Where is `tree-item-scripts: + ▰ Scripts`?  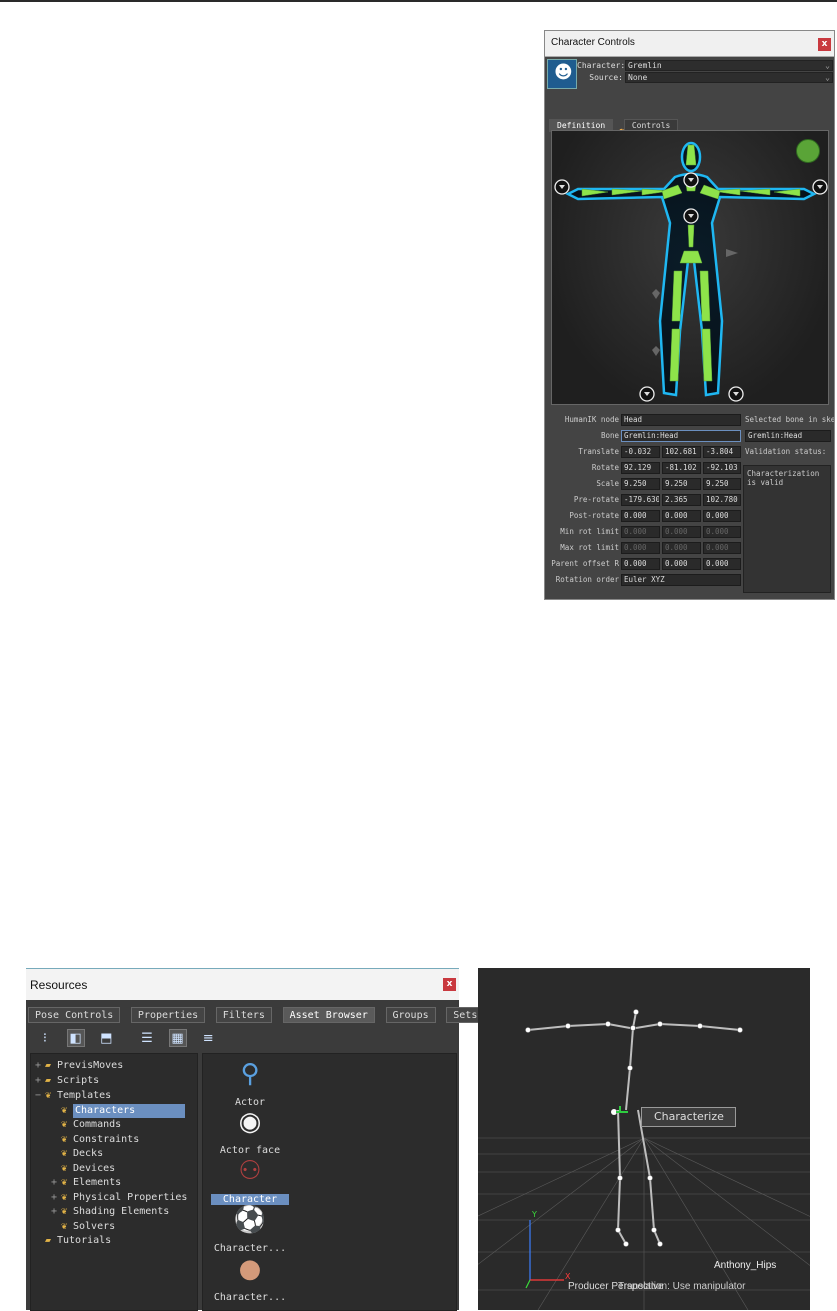 tree-item-scripts: + ▰ Scripts is located at coordinates (67, 1081).